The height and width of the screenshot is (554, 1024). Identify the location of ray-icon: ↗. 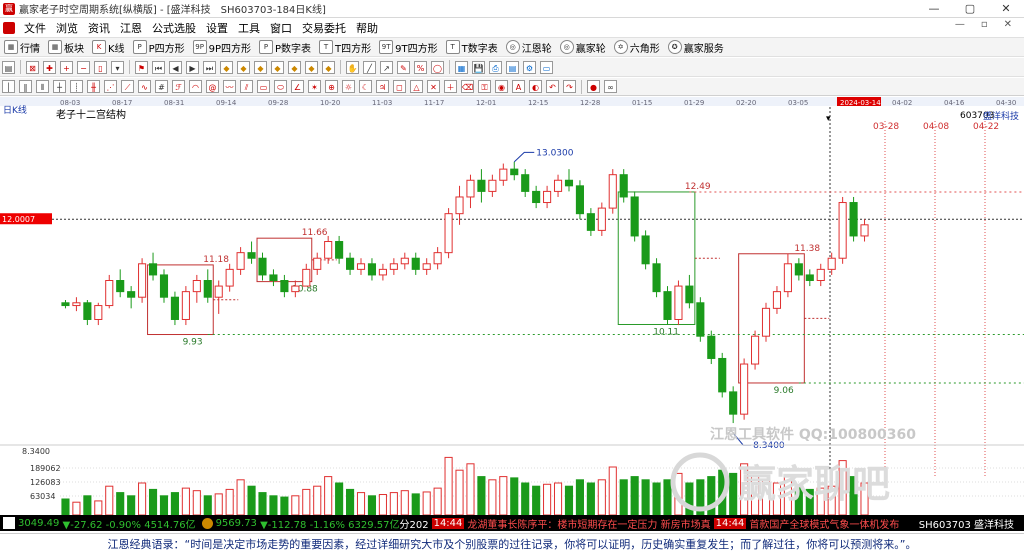
(386, 67).